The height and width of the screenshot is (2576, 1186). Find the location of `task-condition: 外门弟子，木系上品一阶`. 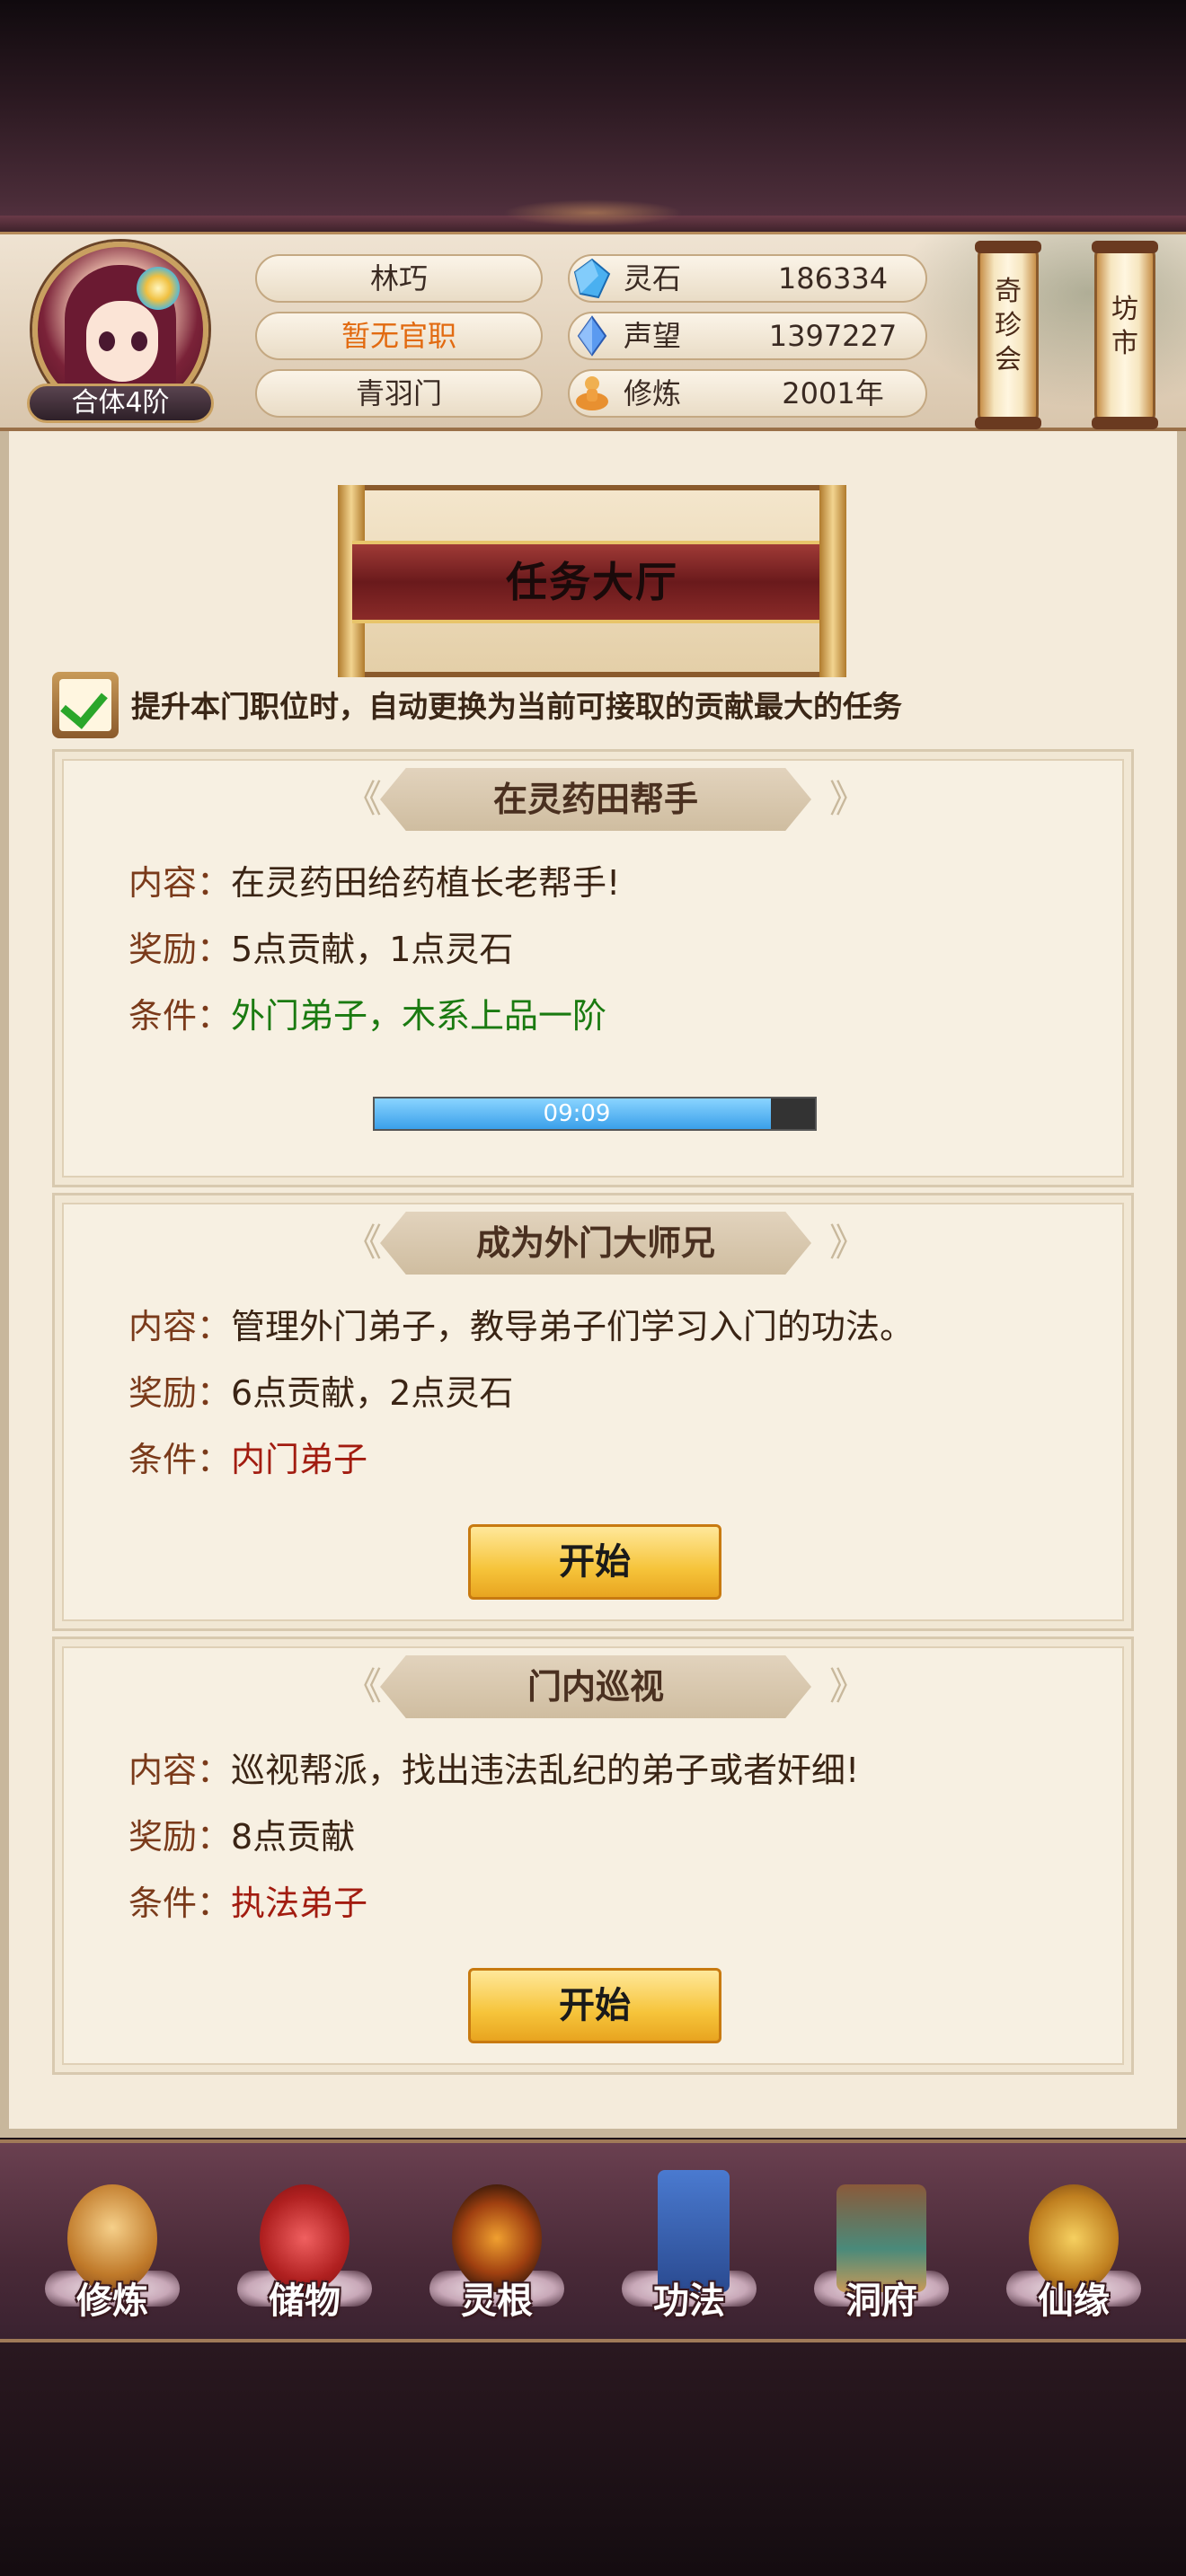

task-condition: 外门弟子，木系上品一阶 is located at coordinates (419, 1016).